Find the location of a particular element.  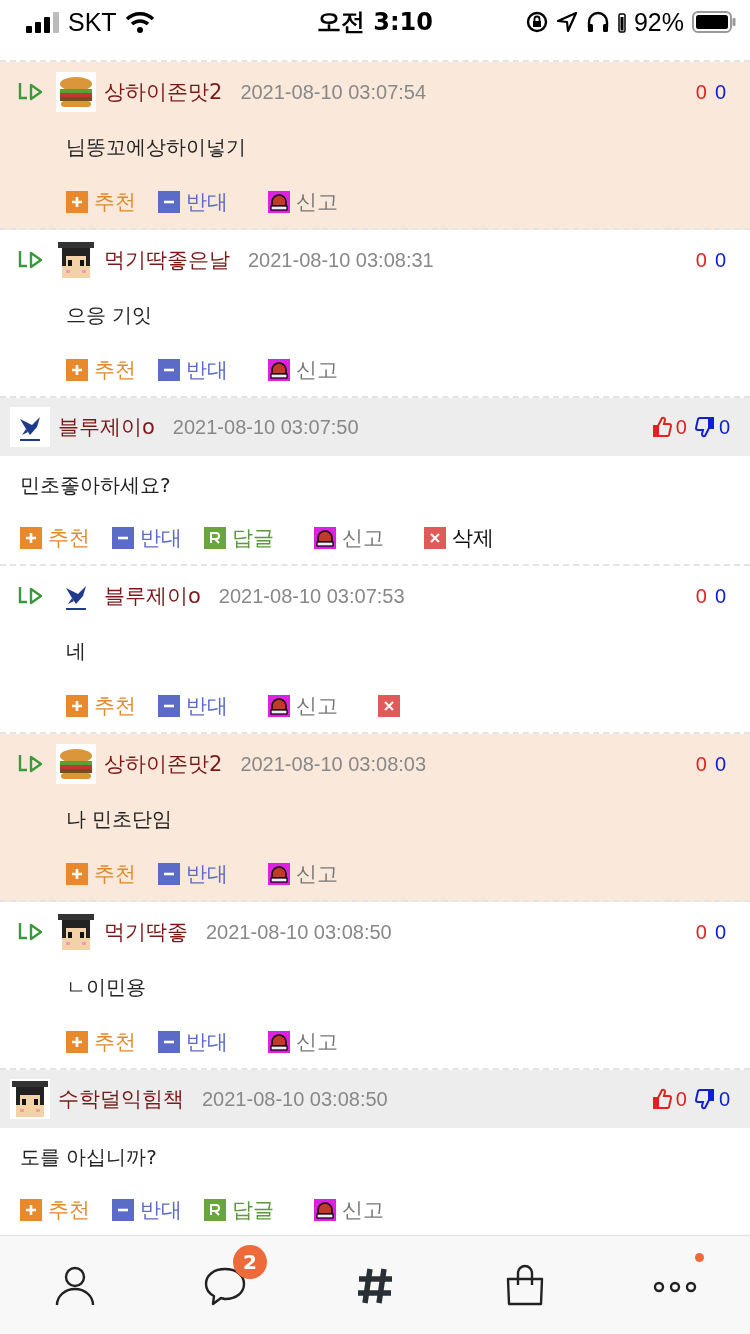

notification-badge: 2 is located at coordinates (250, 1262).